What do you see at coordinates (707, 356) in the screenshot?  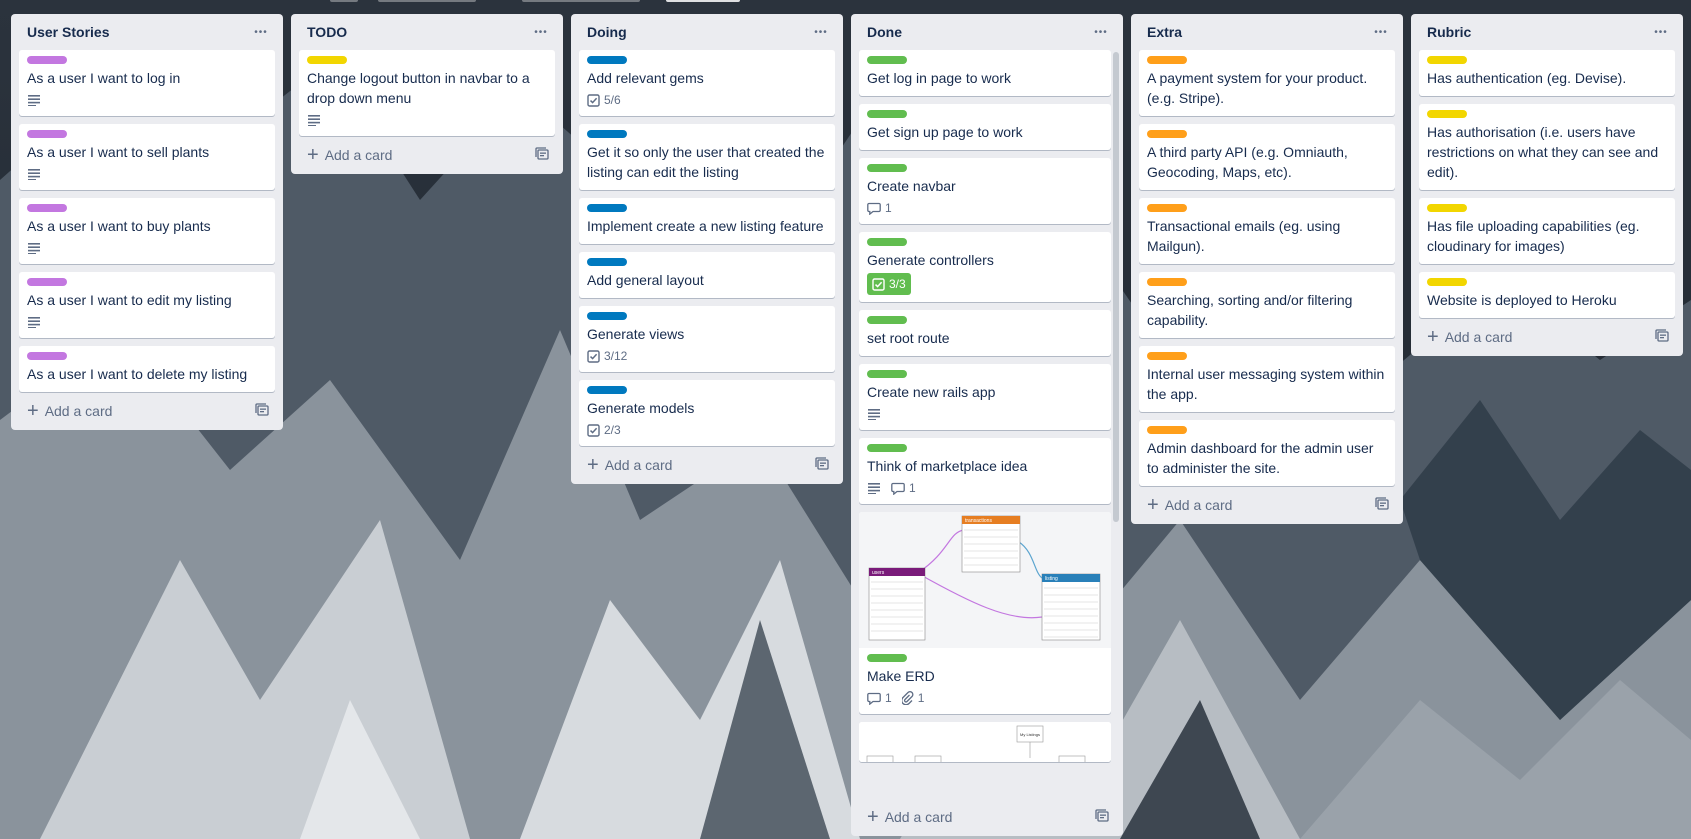 I see `card-badges: 3/12` at bounding box center [707, 356].